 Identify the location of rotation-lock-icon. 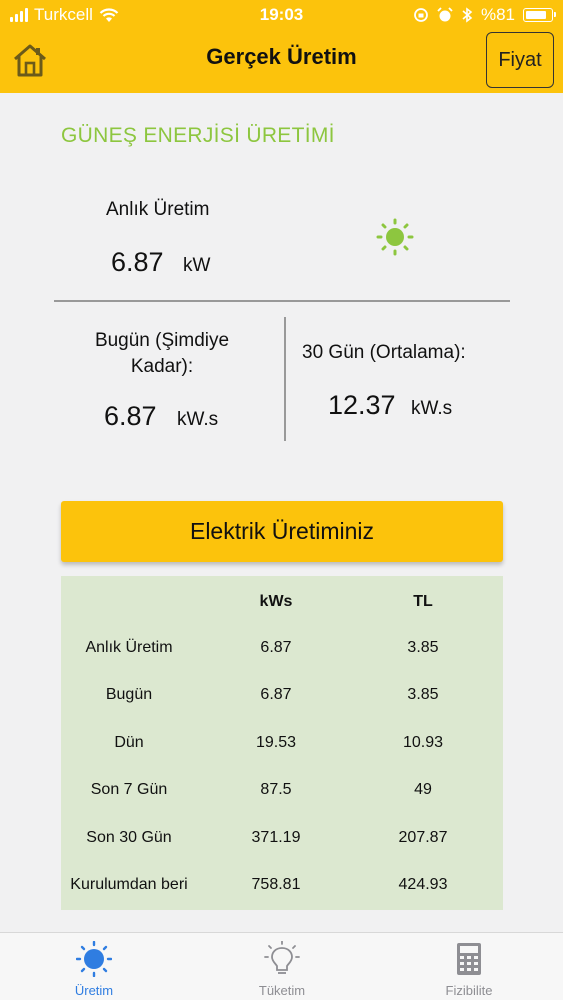
(421, 15).